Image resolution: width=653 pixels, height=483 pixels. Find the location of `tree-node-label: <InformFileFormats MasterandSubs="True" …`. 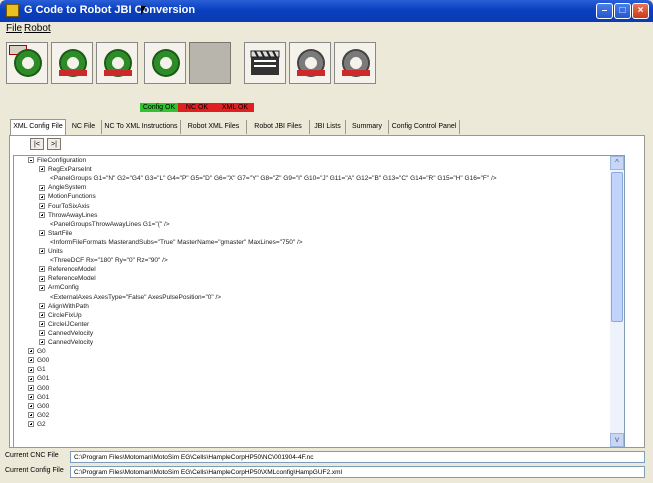

tree-node-label: <InformFileFormats MasterandSubs="True" … is located at coordinates (176, 242).